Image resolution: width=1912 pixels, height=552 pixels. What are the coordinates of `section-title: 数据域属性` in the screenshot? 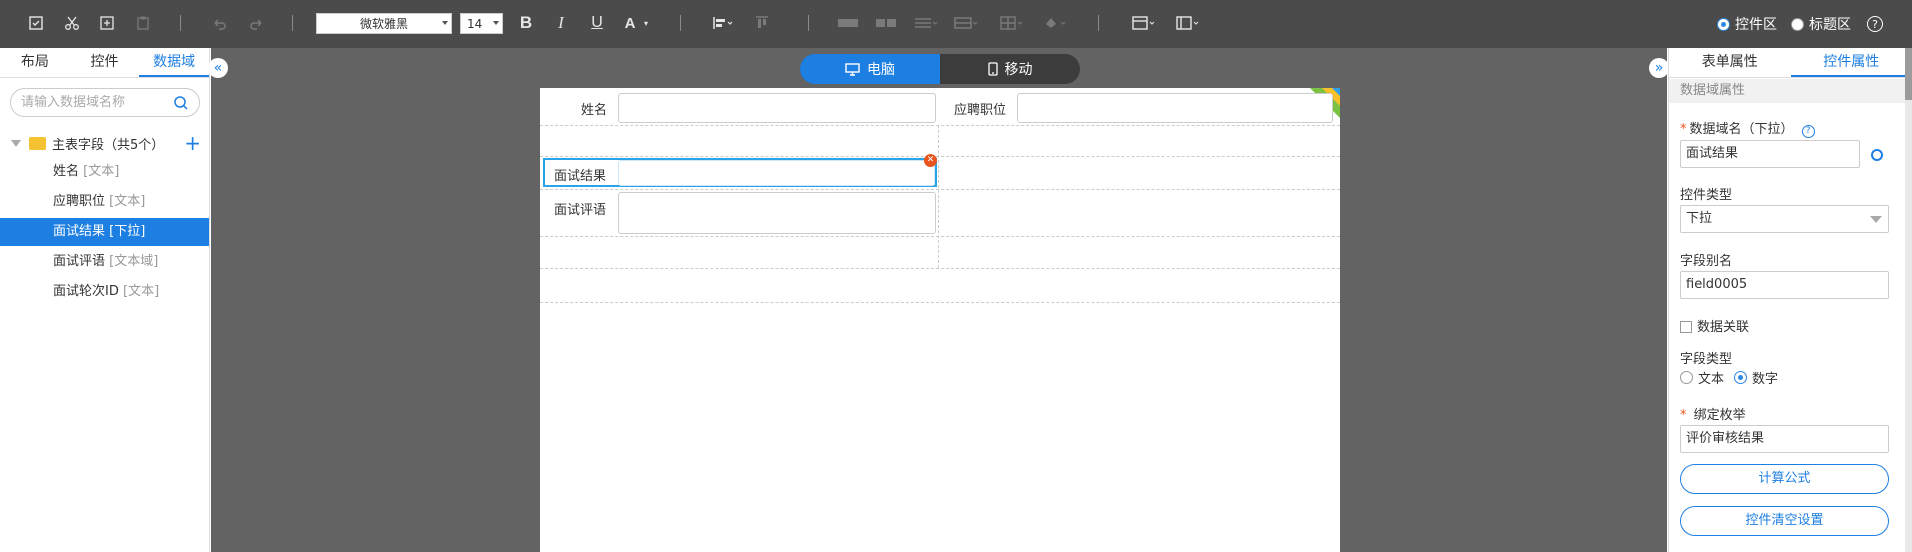 It's located at (1787, 91).